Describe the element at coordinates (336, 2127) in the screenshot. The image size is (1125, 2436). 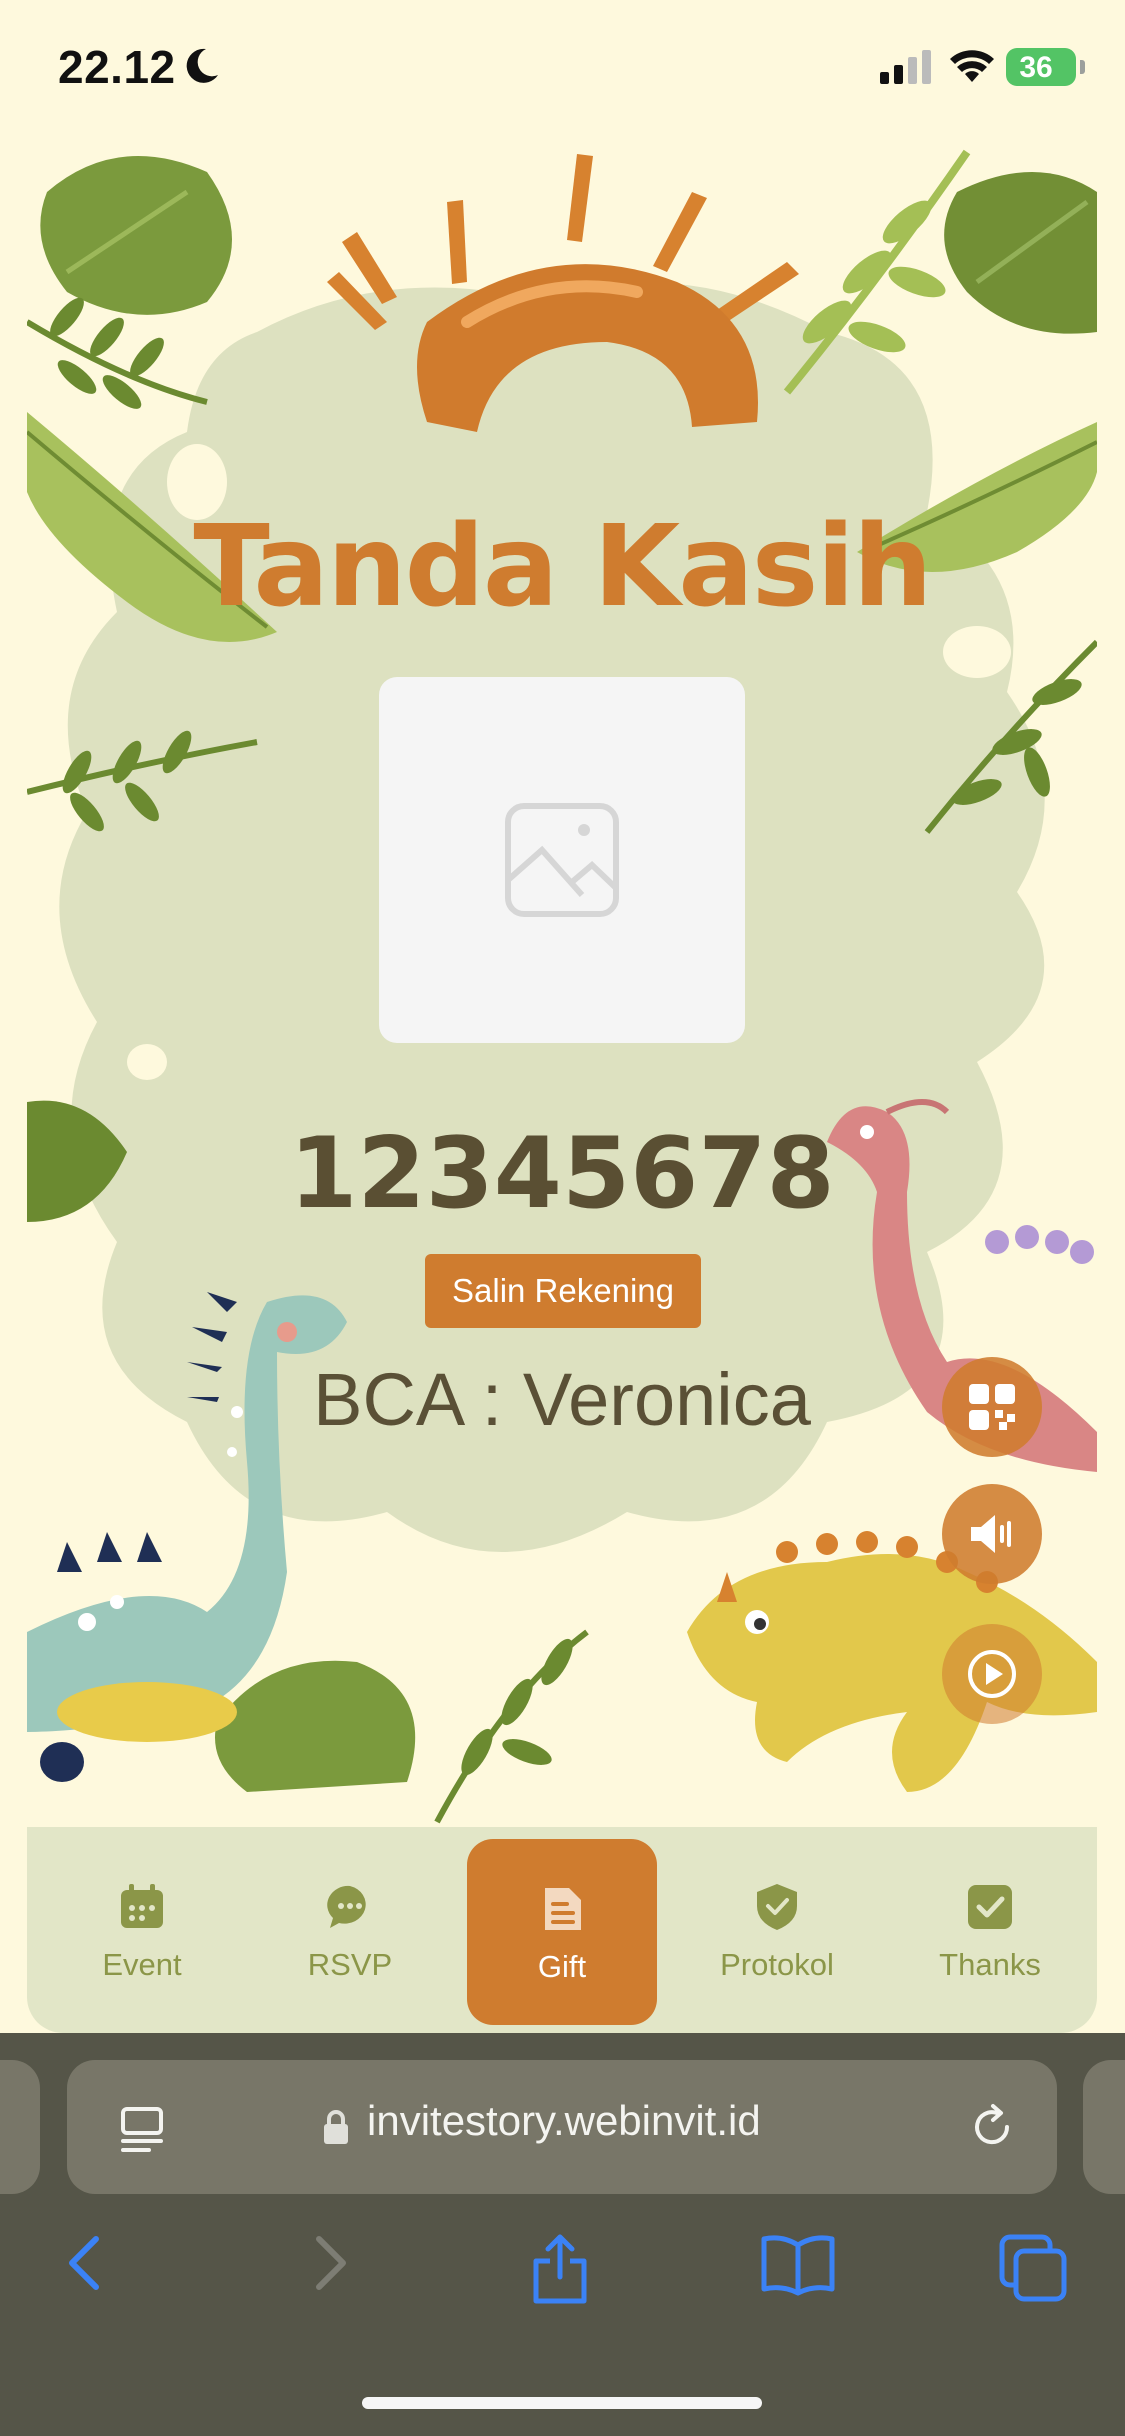
I see `lock-icon` at that location.